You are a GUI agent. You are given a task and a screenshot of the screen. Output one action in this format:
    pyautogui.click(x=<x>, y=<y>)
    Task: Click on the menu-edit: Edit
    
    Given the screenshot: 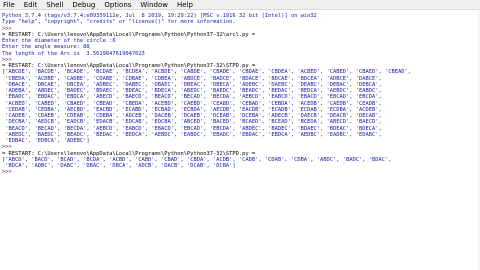 What is the action you would take?
    pyautogui.click(x=31, y=5)
    